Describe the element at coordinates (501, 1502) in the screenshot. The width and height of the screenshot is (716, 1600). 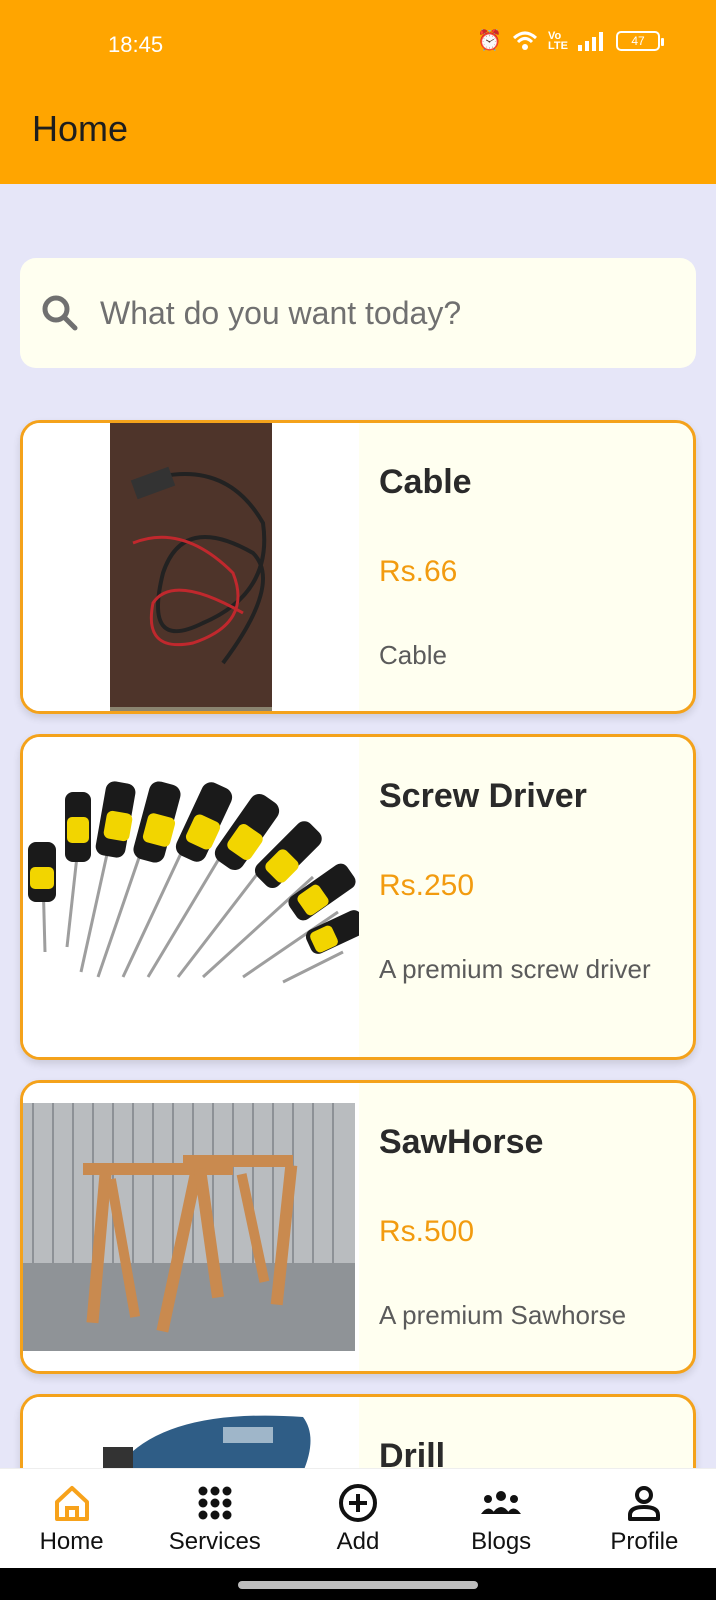
I see `group-icon` at that location.